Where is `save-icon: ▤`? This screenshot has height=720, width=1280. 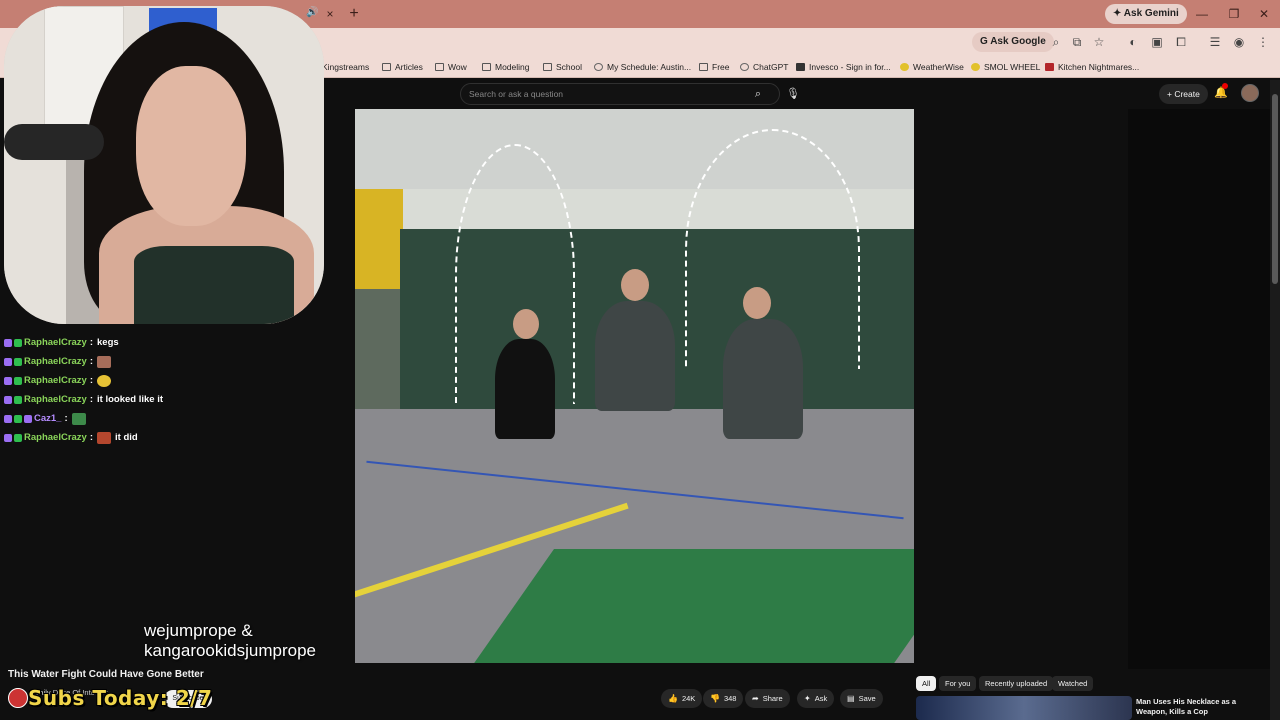
save-icon: ▤ is located at coordinates (851, 698).